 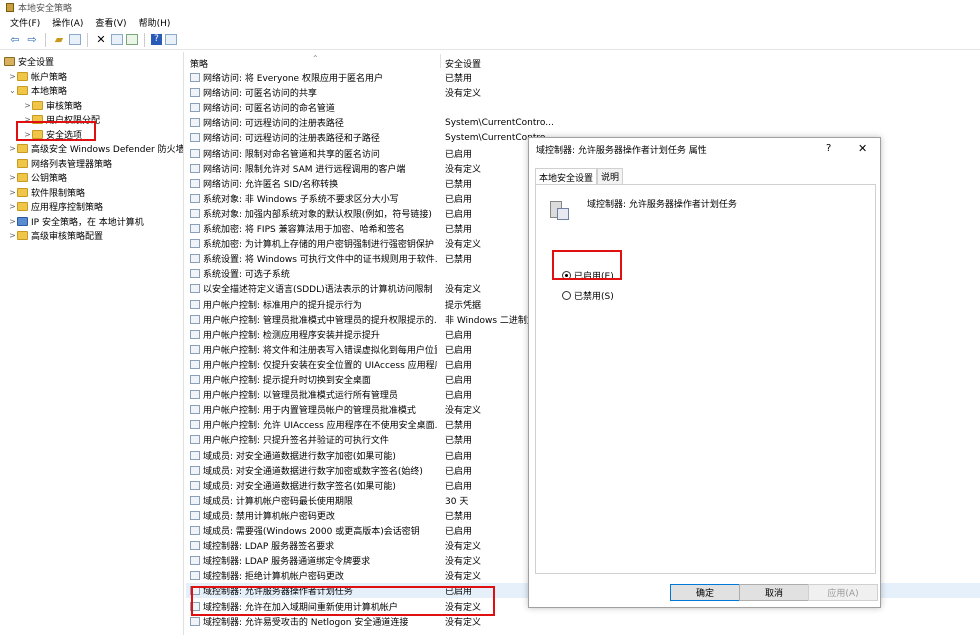 What do you see at coordinates (320, 350) in the screenshot?
I see `policy-name-cell: 用户帐户控制: 将文件和注册表写入错误虚拟化到每用户位置` at bounding box center [320, 350].